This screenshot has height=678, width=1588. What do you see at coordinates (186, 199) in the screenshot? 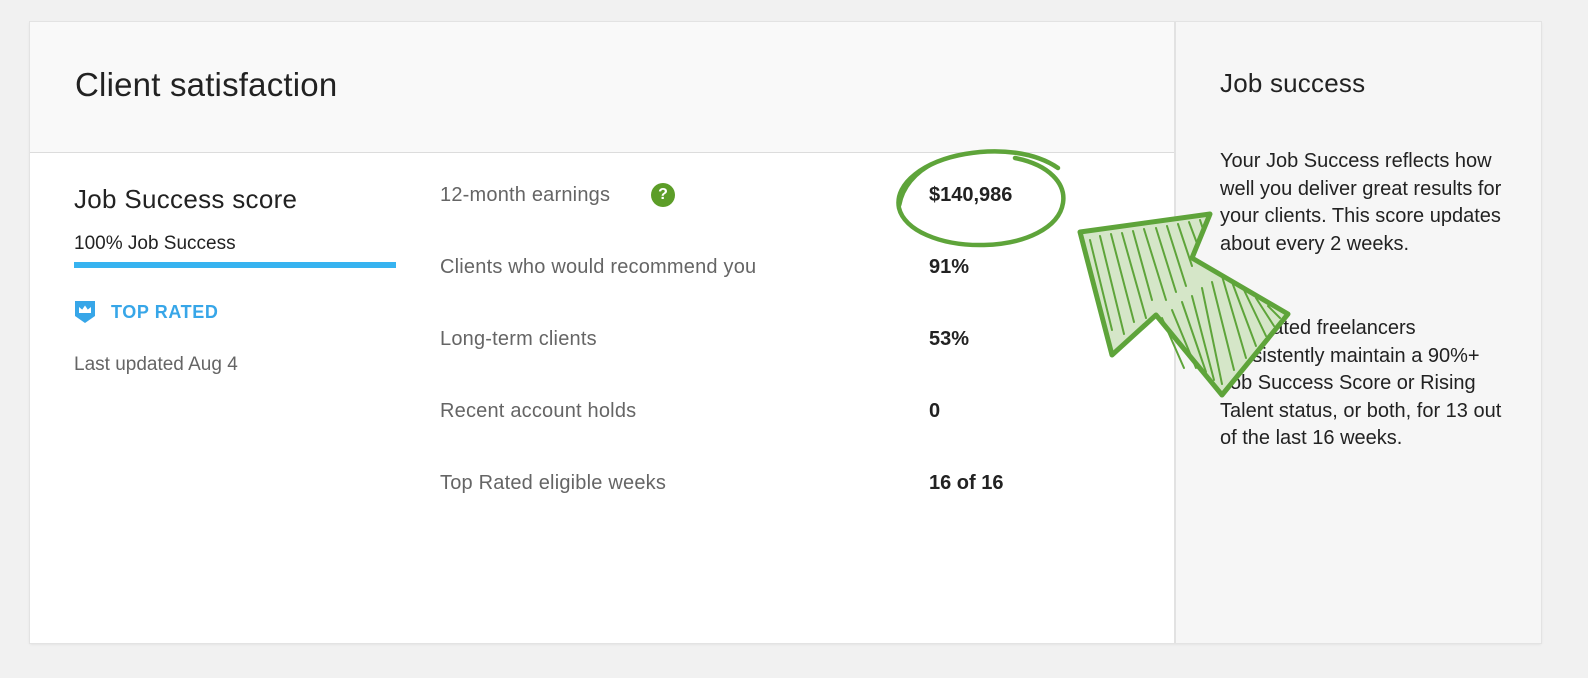
I see `job-success-title: Job Success score` at bounding box center [186, 199].